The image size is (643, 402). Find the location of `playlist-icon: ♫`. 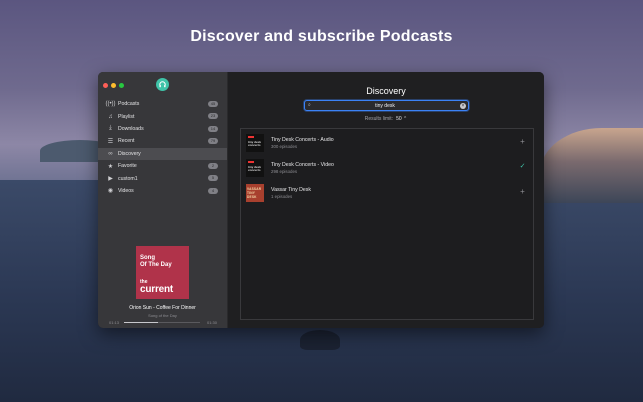

playlist-icon: ♫ is located at coordinates (110, 116).